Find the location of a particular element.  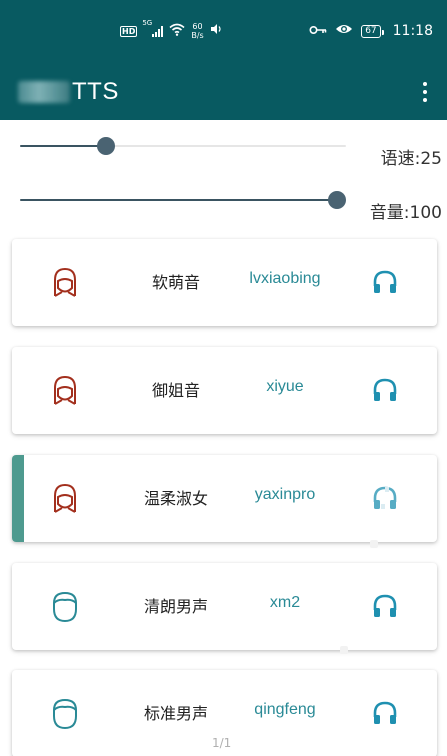

title-wrap: TTS is located at coordinates (68, 92).